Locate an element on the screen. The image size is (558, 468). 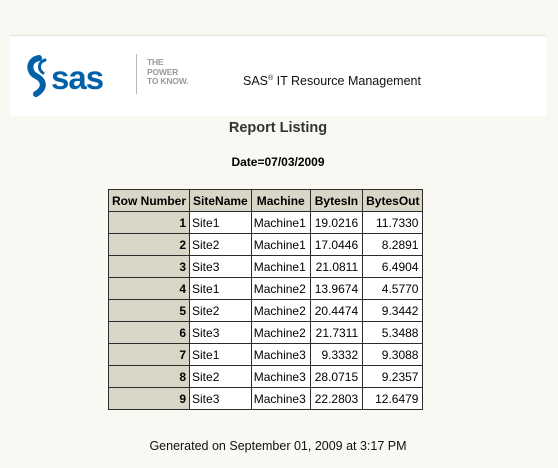
sas-logo: sas is located at coordinates (79, 76).